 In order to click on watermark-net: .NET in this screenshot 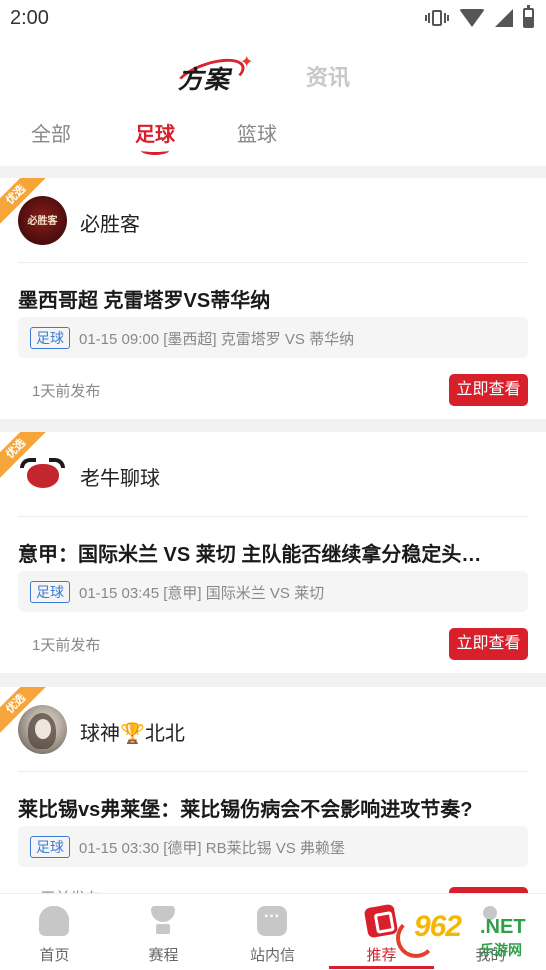, I will do `click(503, 927)`.